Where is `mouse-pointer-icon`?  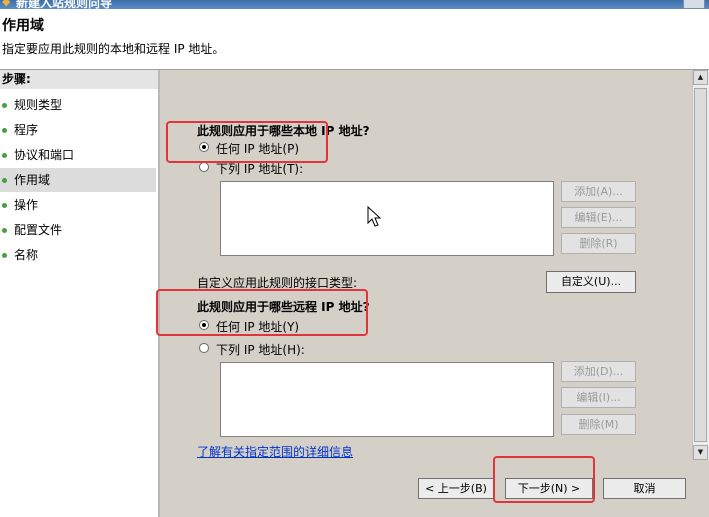 mouse-pointer-icon is located at coordinates (374, 216).